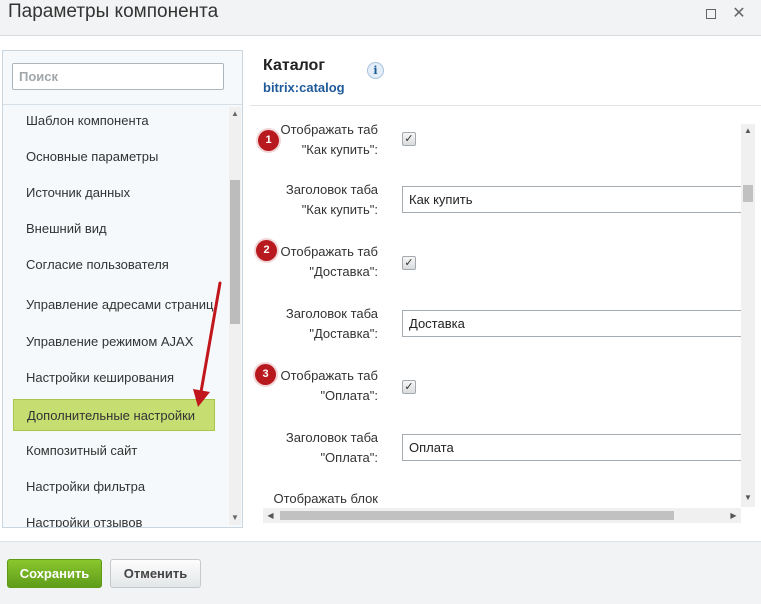  I want to click on row-label-payment-title: Заголовок таба "Оплата":, so click(314, 448).